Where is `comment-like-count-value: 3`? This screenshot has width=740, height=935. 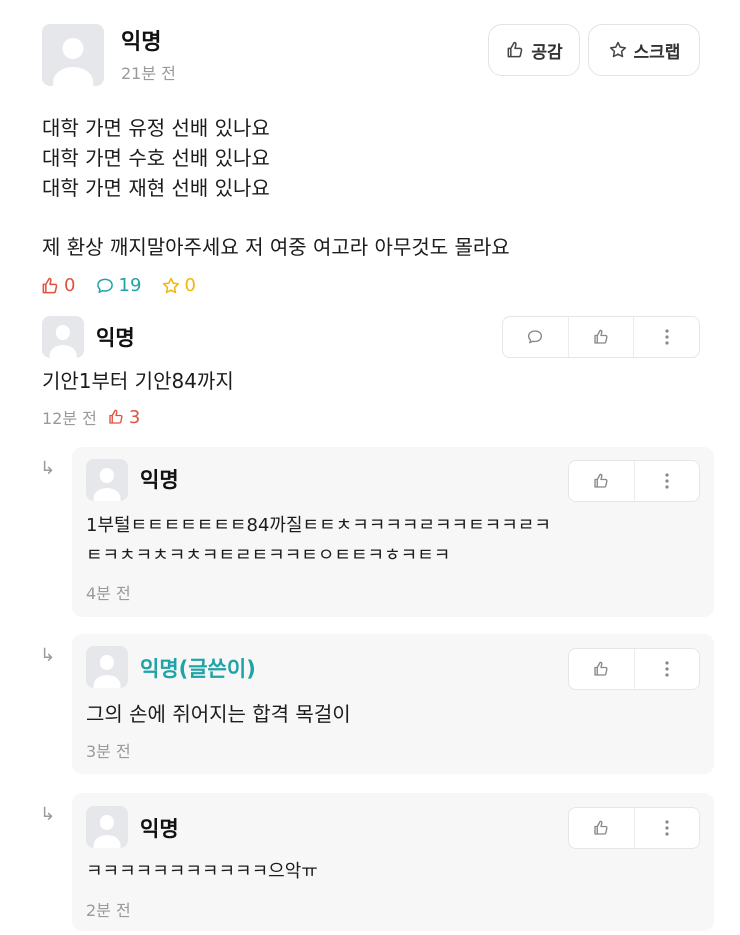 comment-like-count-value: 3 is located at coordinates (134, 417).